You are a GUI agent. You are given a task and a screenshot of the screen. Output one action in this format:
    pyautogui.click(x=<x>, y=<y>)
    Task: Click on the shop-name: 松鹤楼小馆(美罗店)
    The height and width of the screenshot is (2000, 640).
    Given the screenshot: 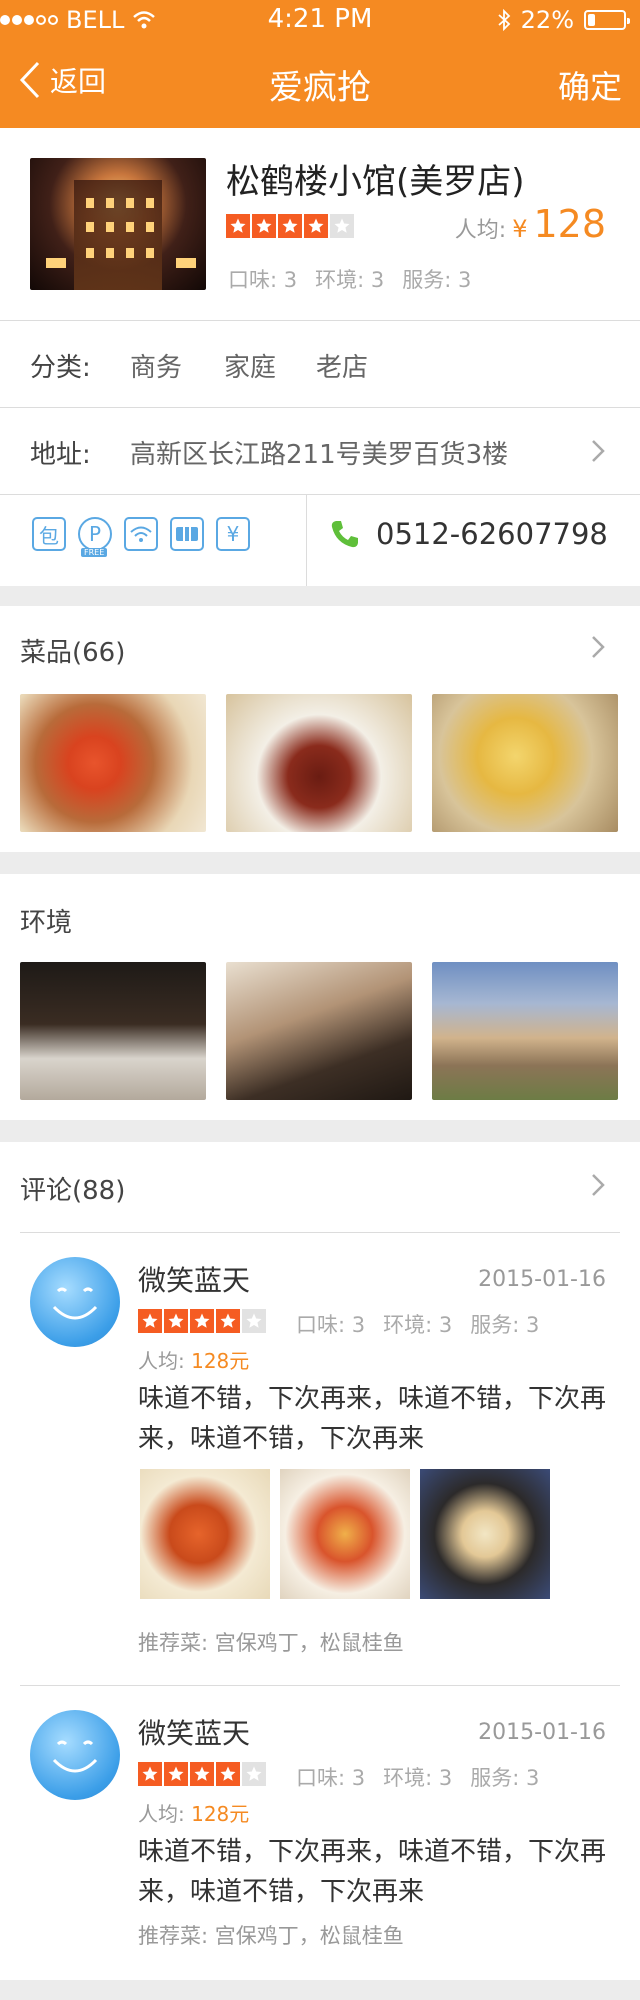 What is the action you would take?
    pyautogui.click(x=375, y=182)
    